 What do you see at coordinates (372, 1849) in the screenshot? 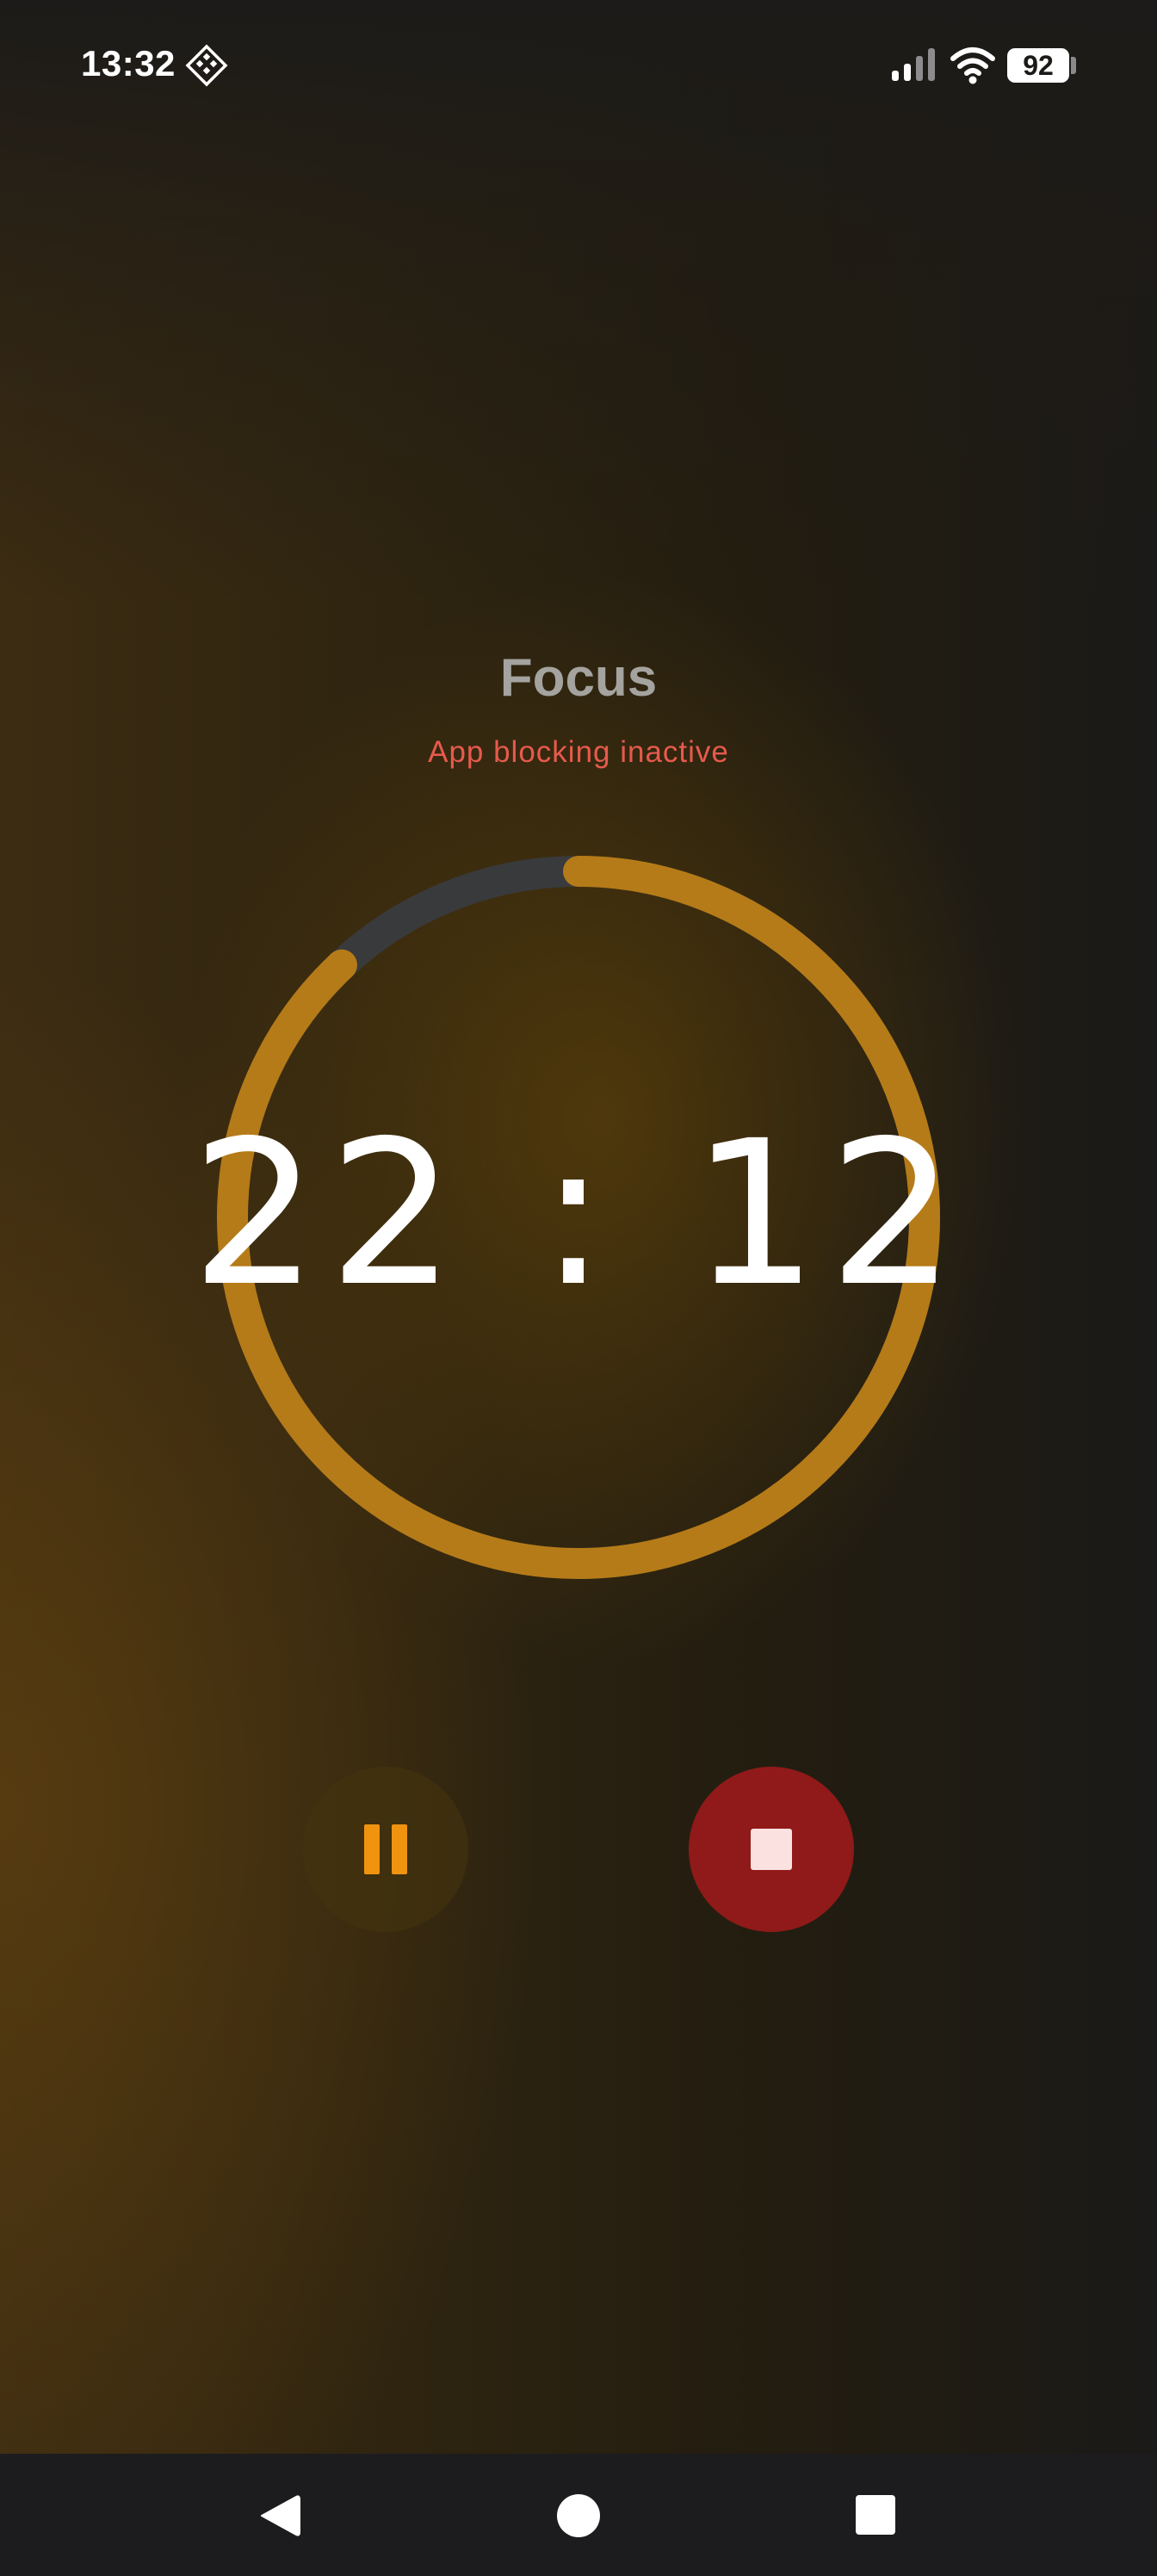
I see `pause-bar-left` at bounding box center [372, 1849].